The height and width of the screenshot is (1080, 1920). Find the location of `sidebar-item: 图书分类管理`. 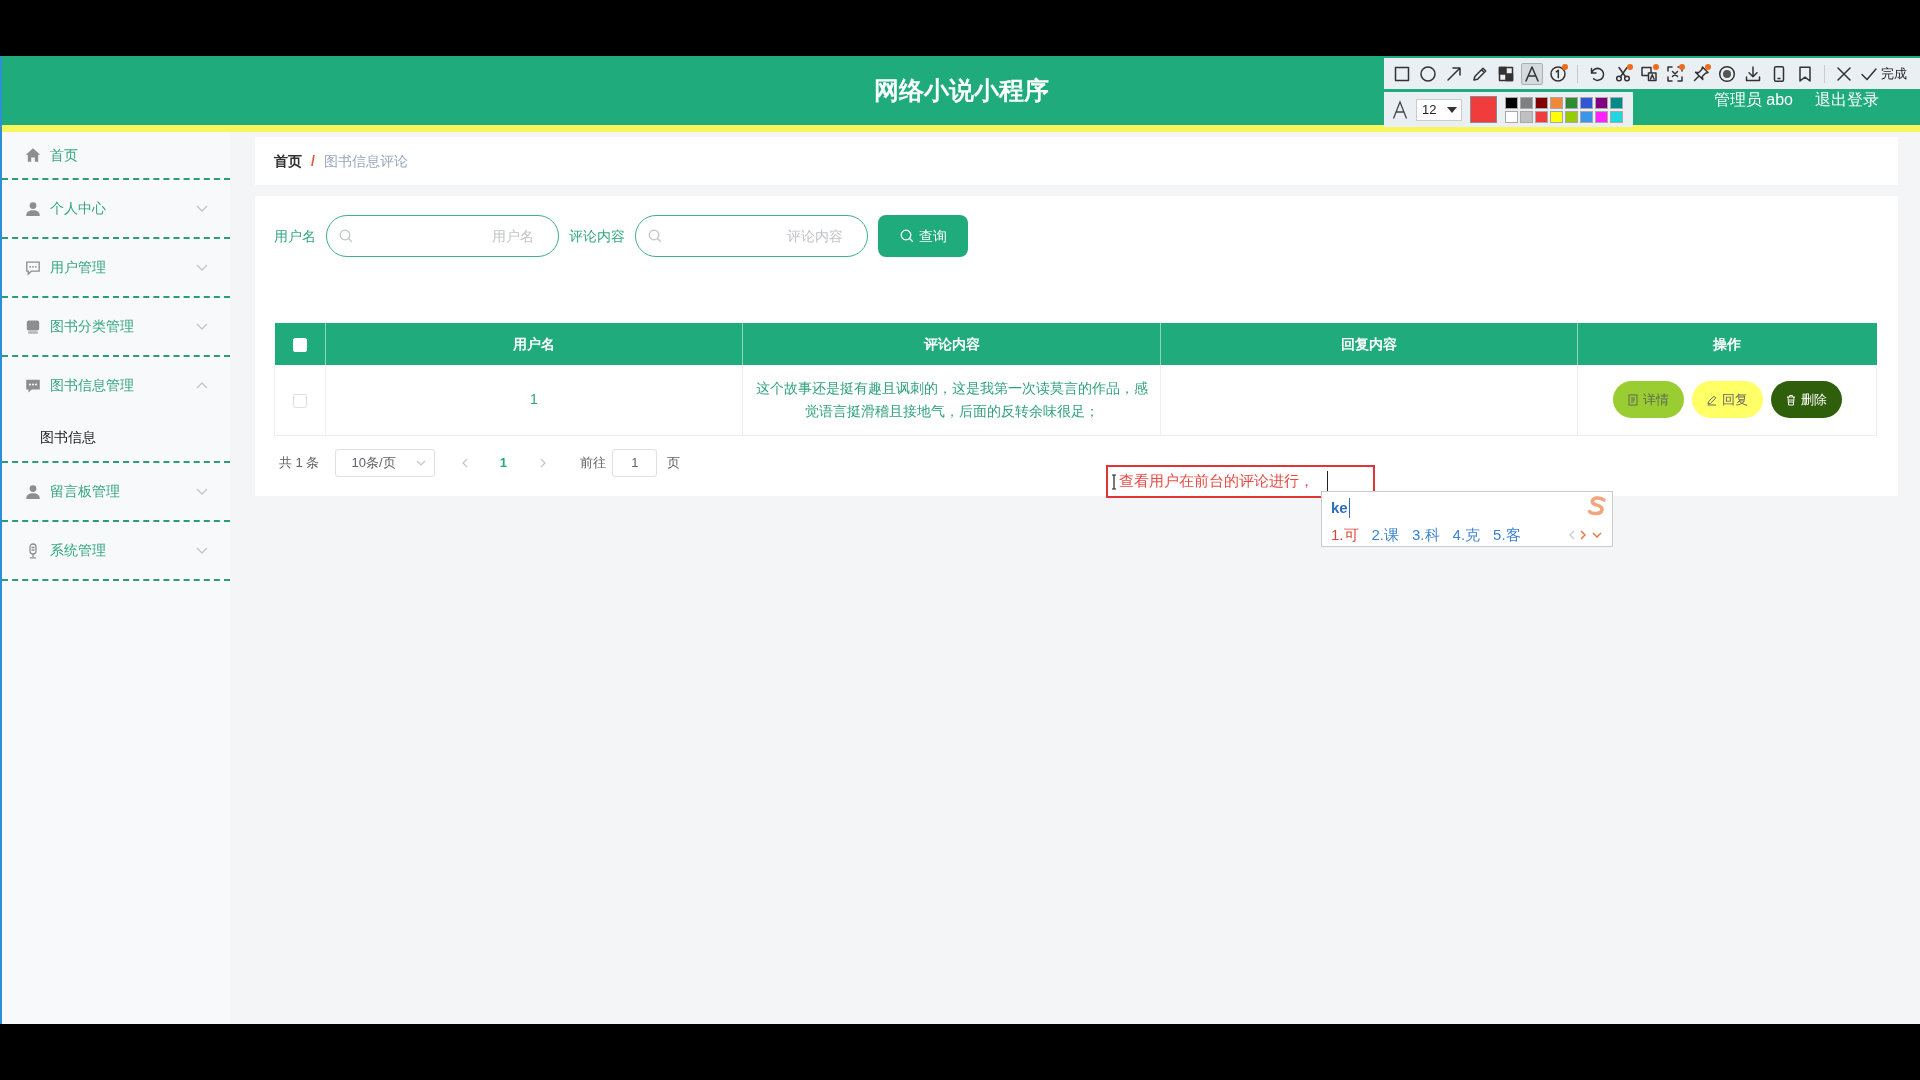

sidebar-item: 图书分类管理 is located at coordinates (116, 326).